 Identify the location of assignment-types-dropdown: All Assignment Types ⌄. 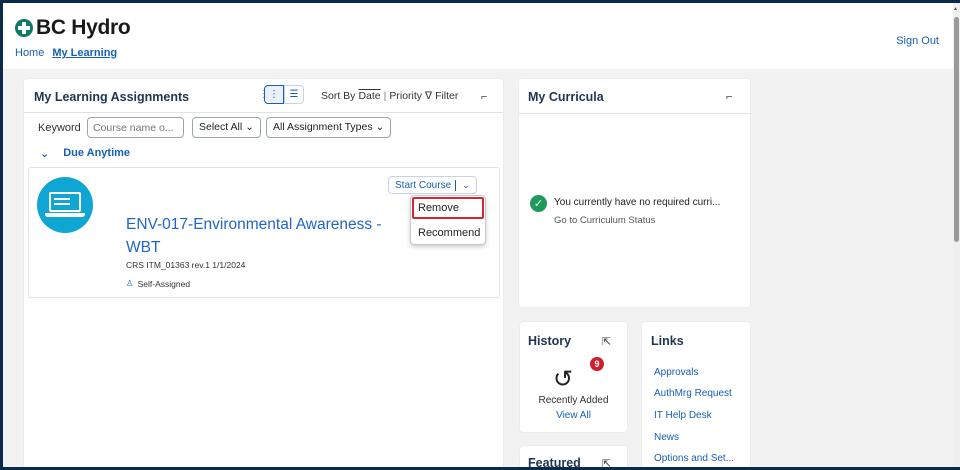
(329, 127).